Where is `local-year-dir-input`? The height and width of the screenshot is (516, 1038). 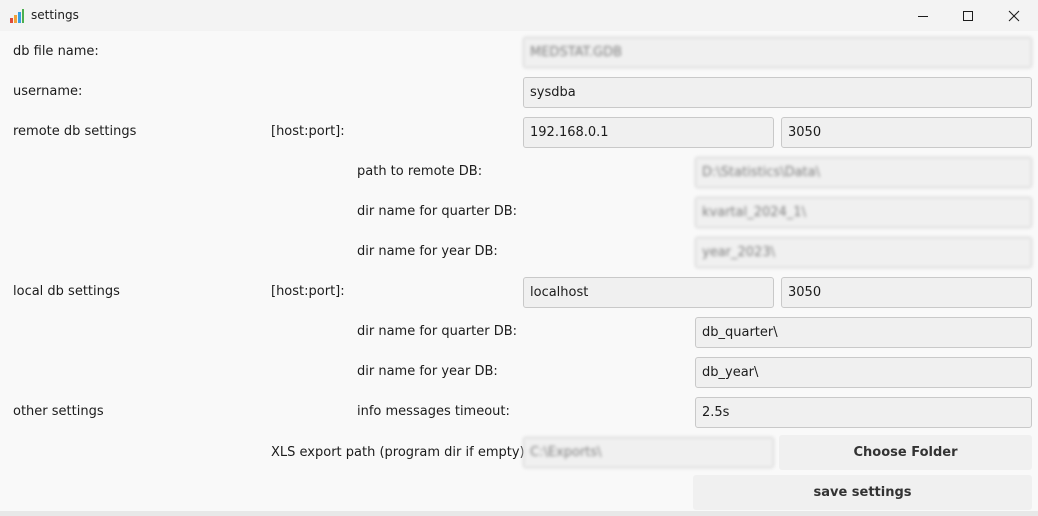
local-year-dir-input is located at coordinates (863, 372).